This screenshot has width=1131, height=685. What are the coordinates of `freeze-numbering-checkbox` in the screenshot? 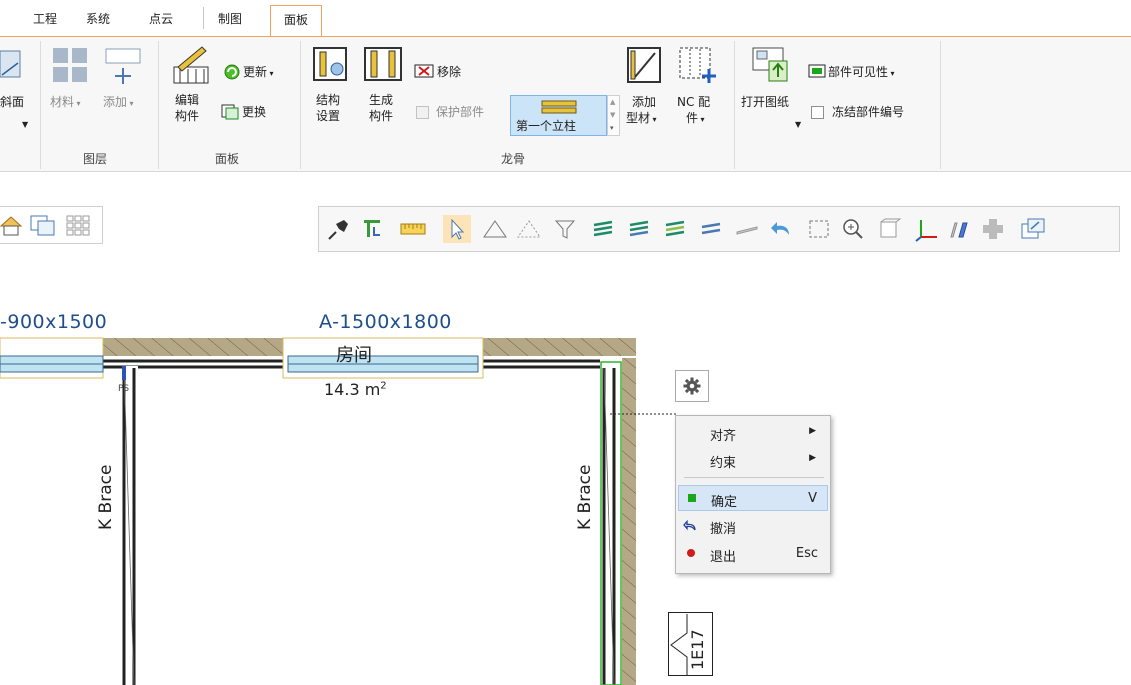 It's located at (817, 112).